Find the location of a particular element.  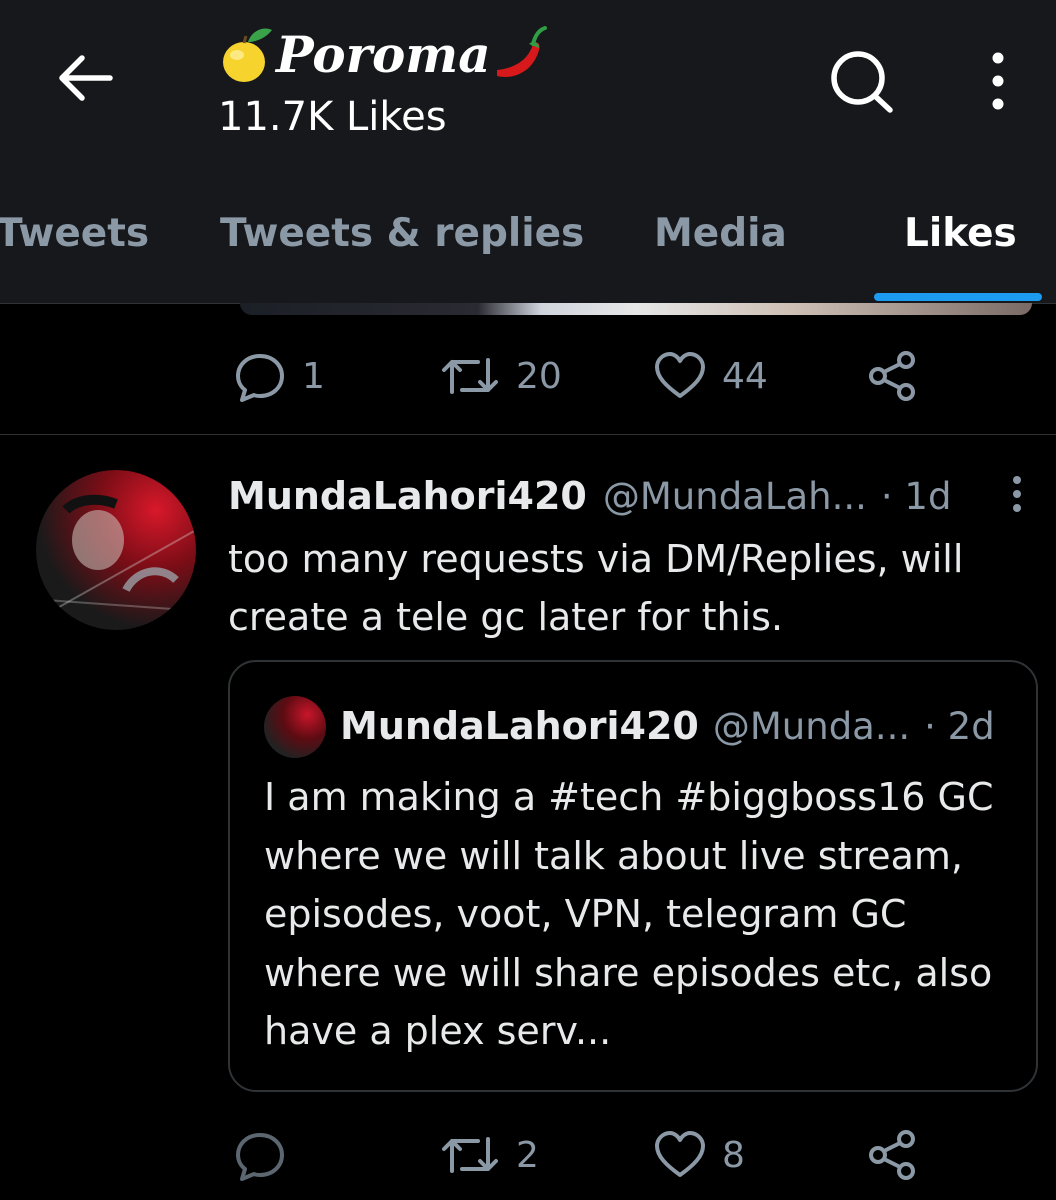

tweet-more-icon is located at coordinates (1017, 500).